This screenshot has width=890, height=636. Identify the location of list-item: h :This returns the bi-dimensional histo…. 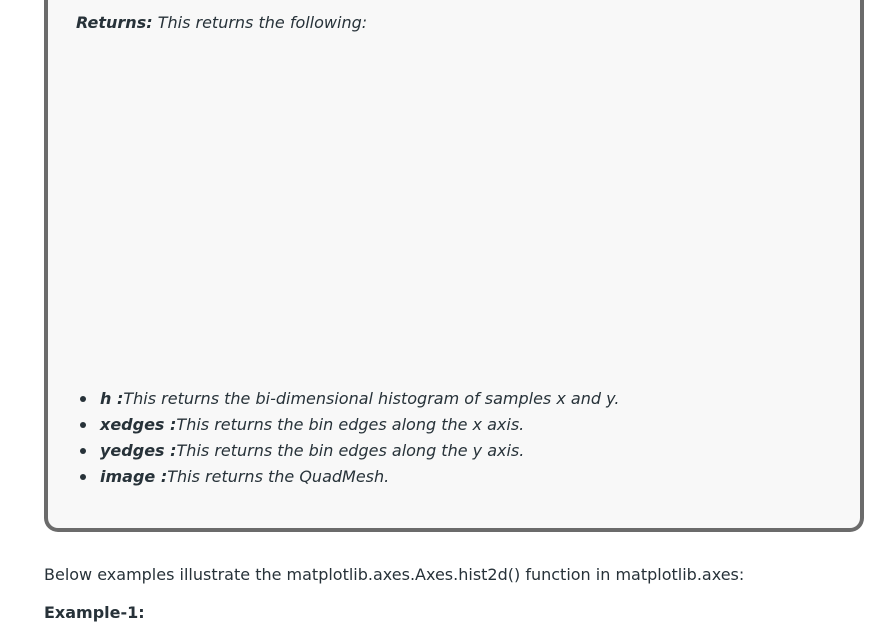
(349, 399).